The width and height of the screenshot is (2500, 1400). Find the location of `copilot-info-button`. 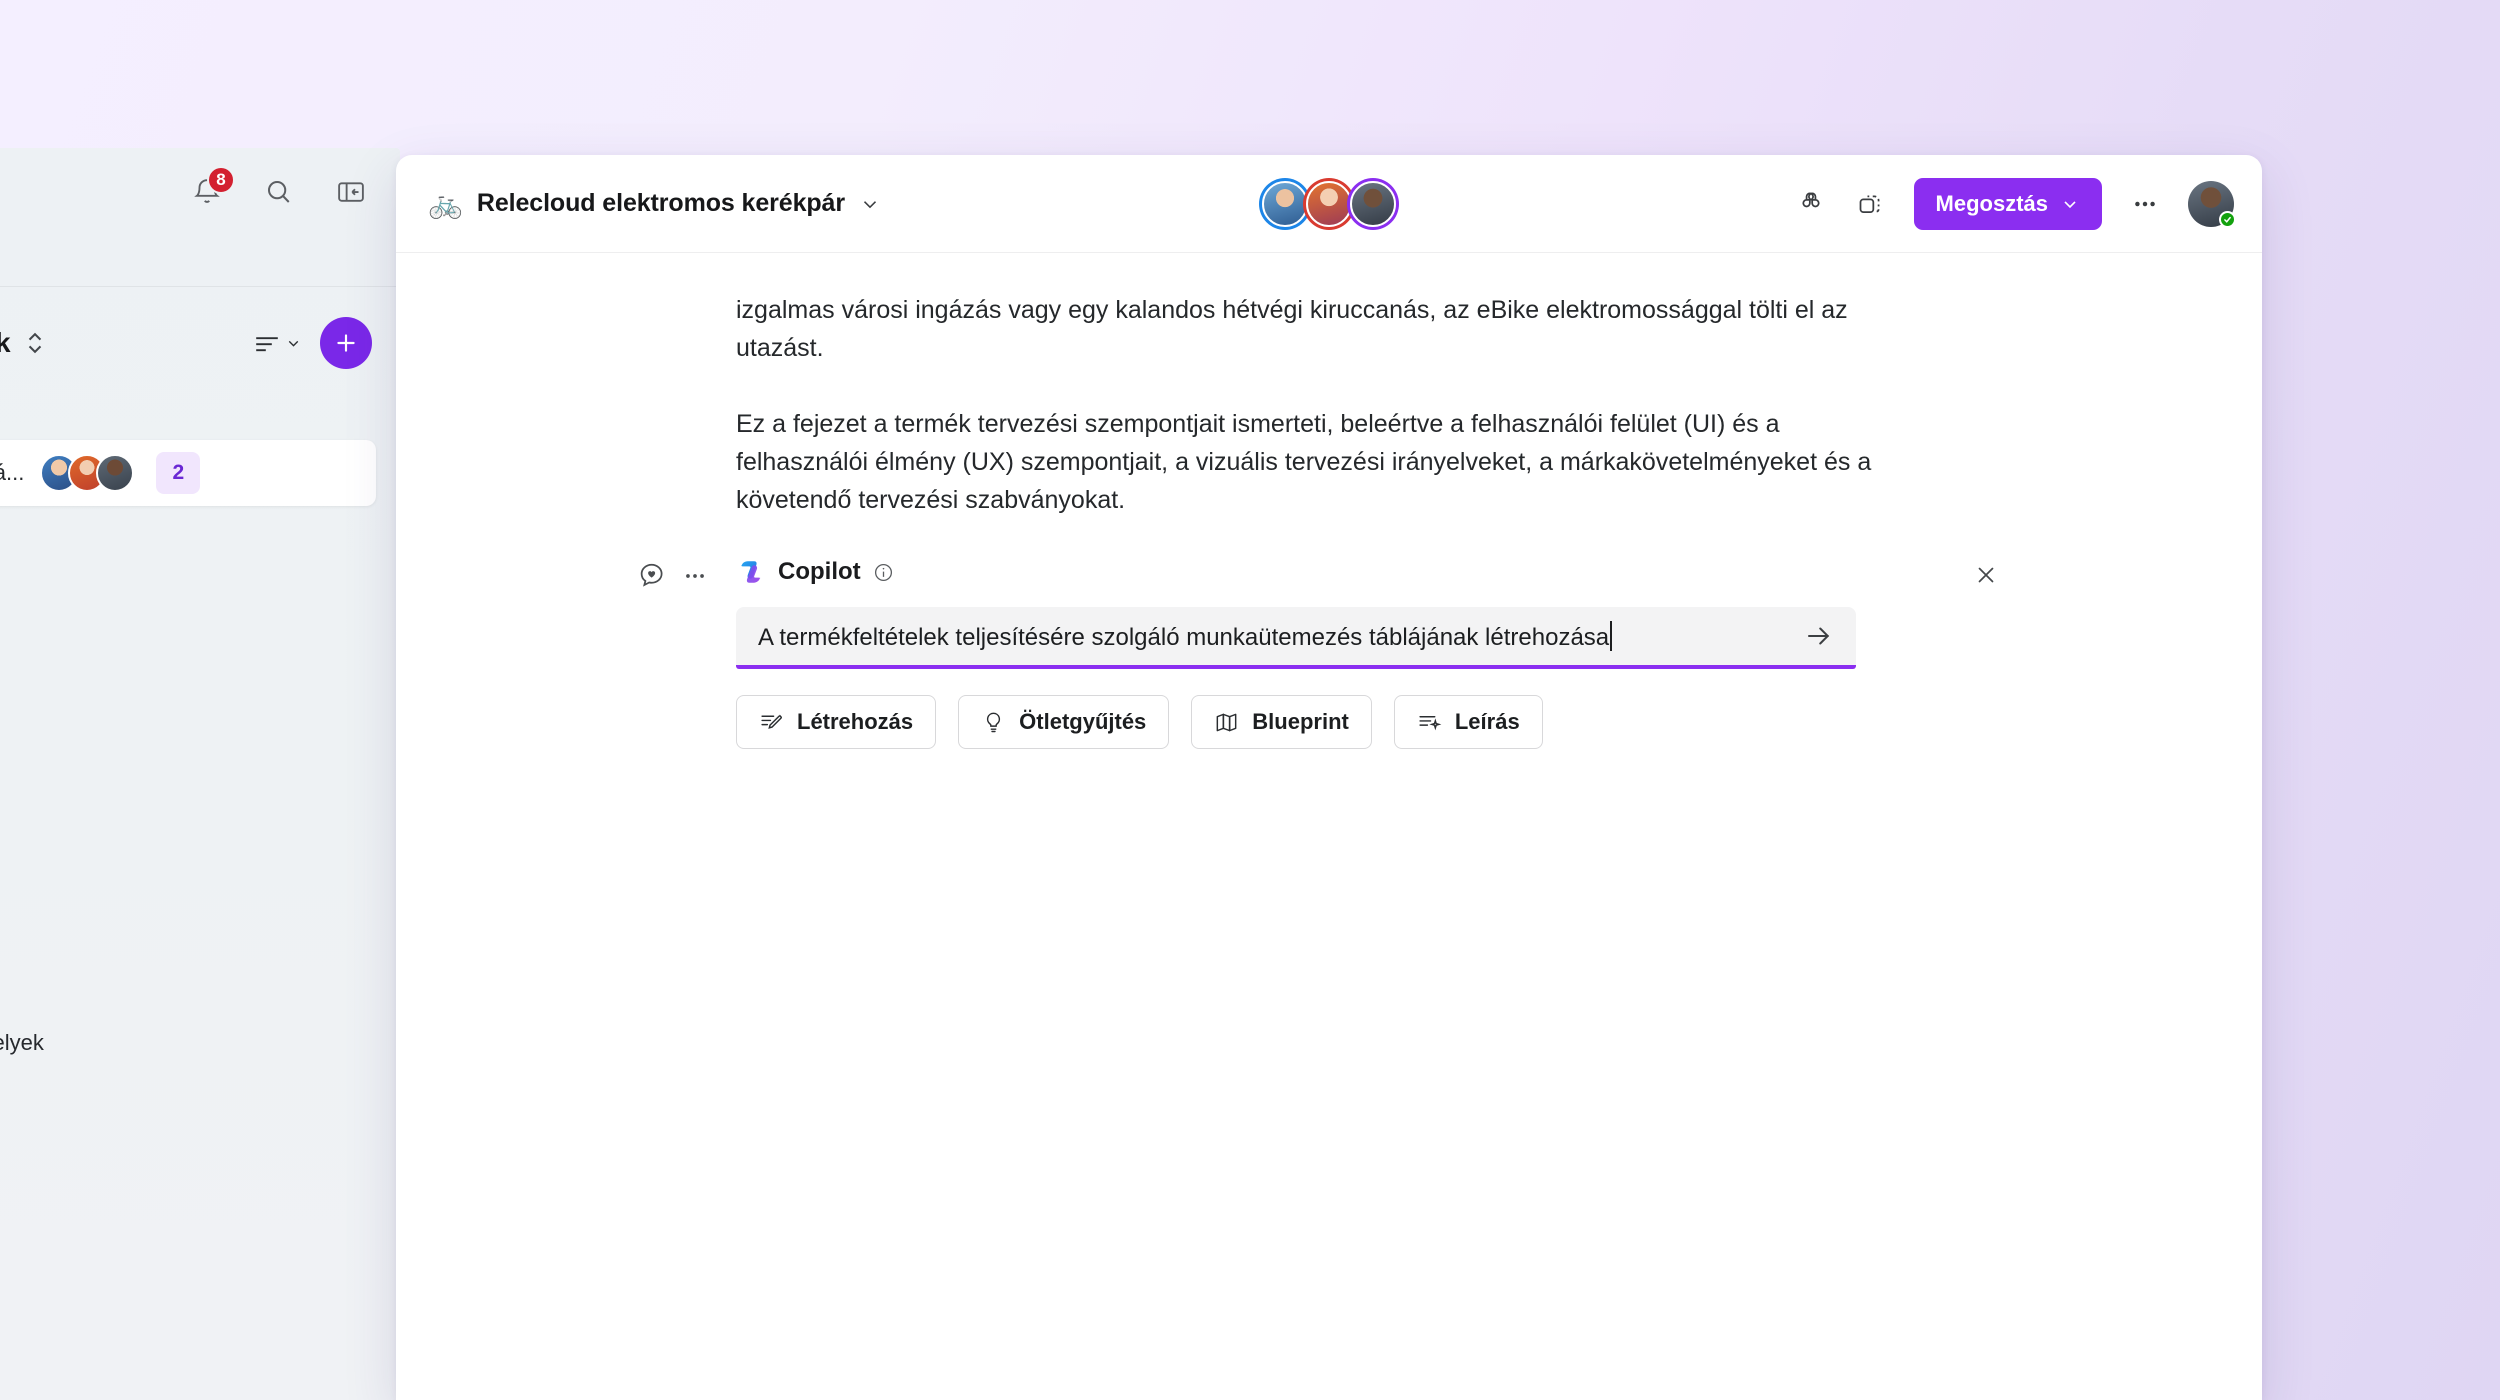

copilot-info-button is located at coordinates (883, 572).